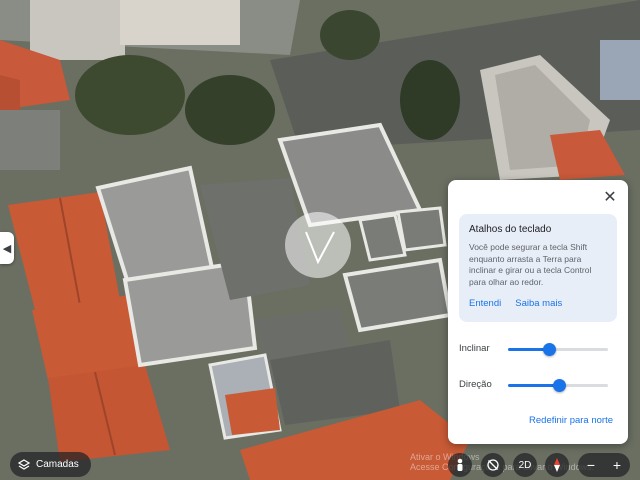 The image size is (640, 480). I want to click on zoom-controls: − +, so click(604, 465).